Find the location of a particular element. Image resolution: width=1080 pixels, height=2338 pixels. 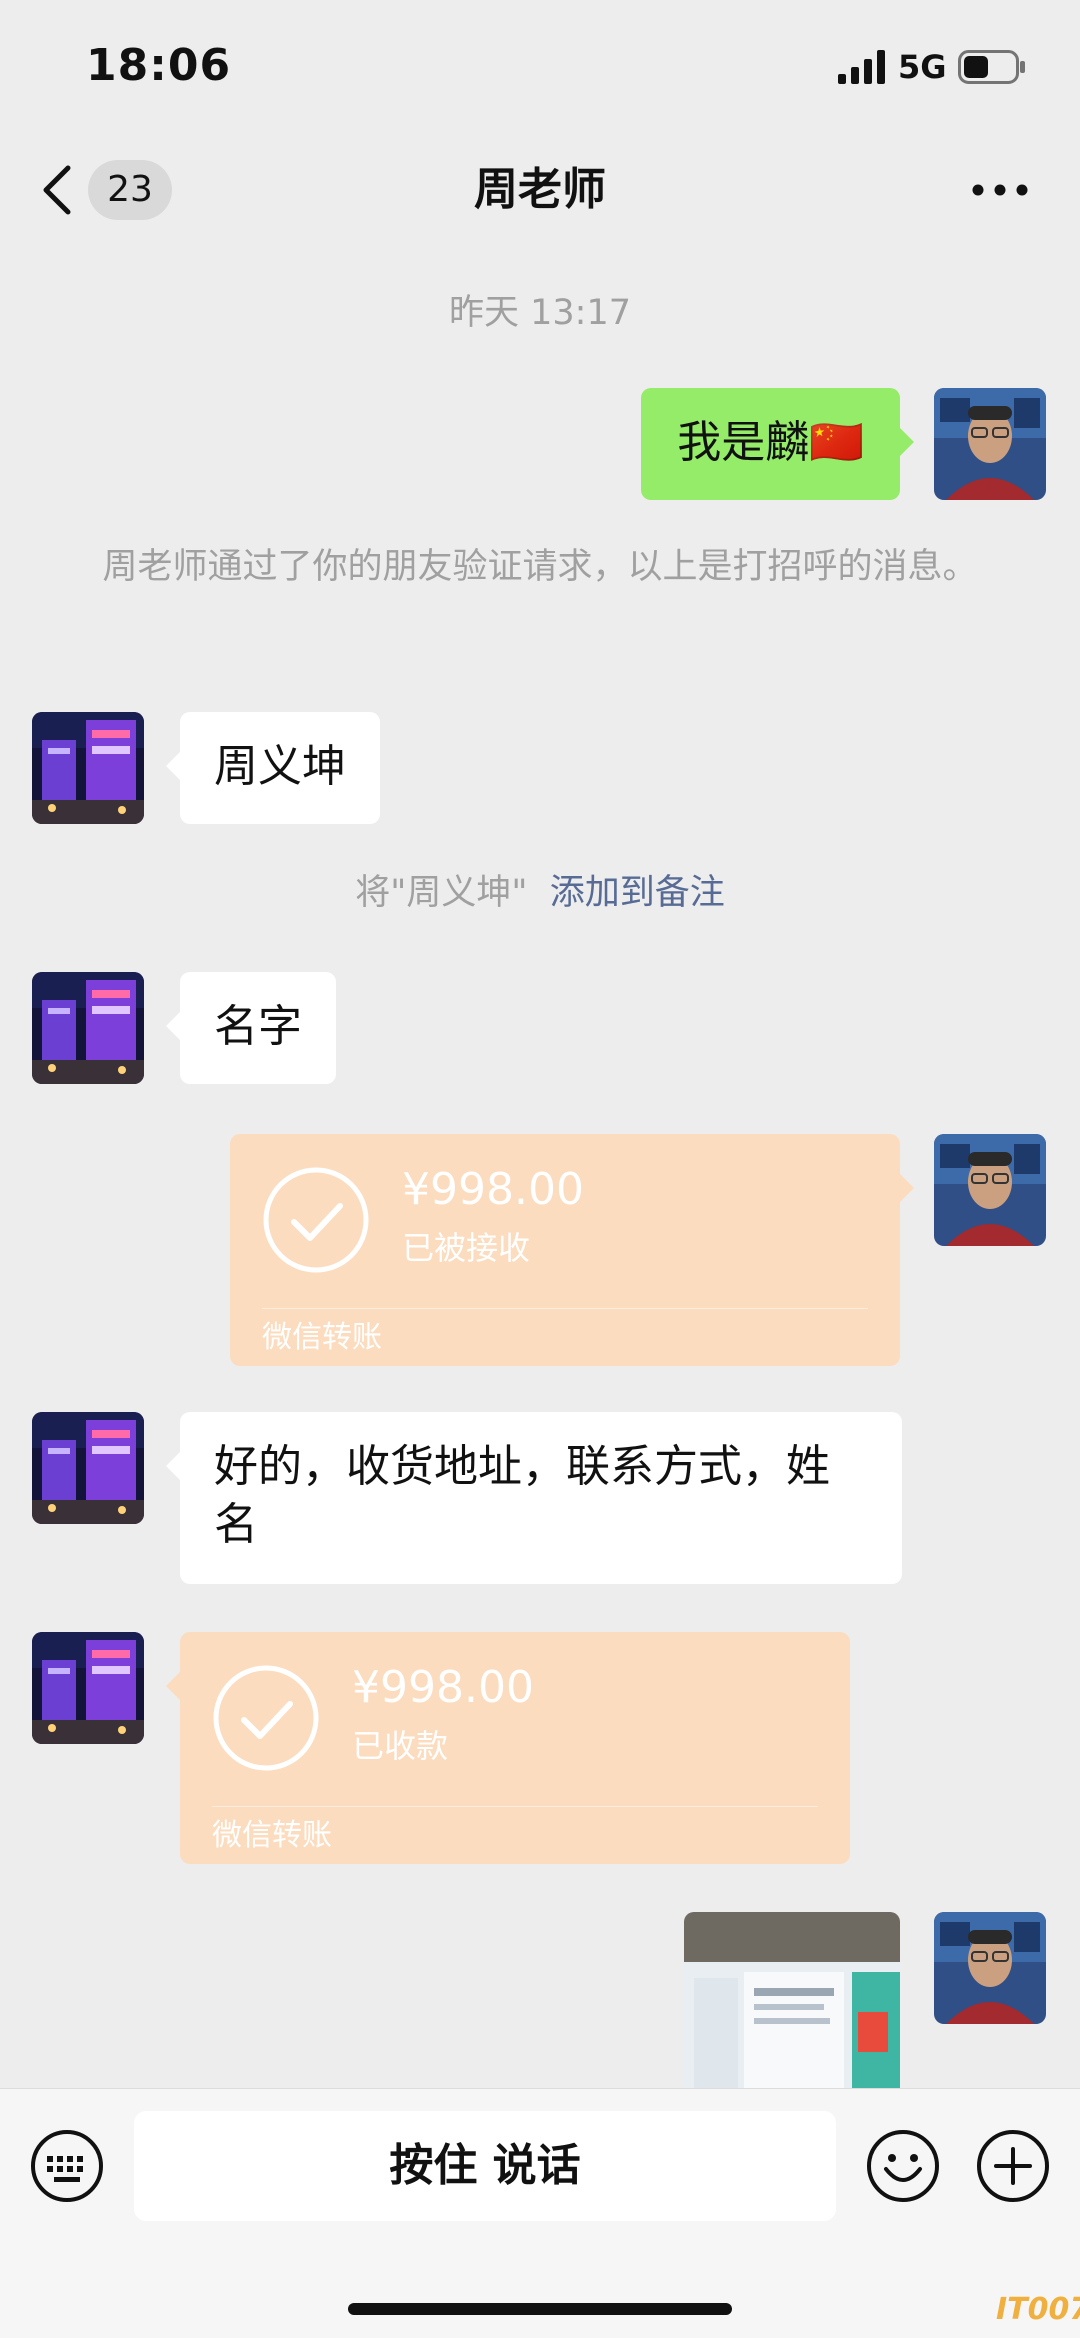

remark-text: 将"周义坤" is located at coordinates (441, 893).